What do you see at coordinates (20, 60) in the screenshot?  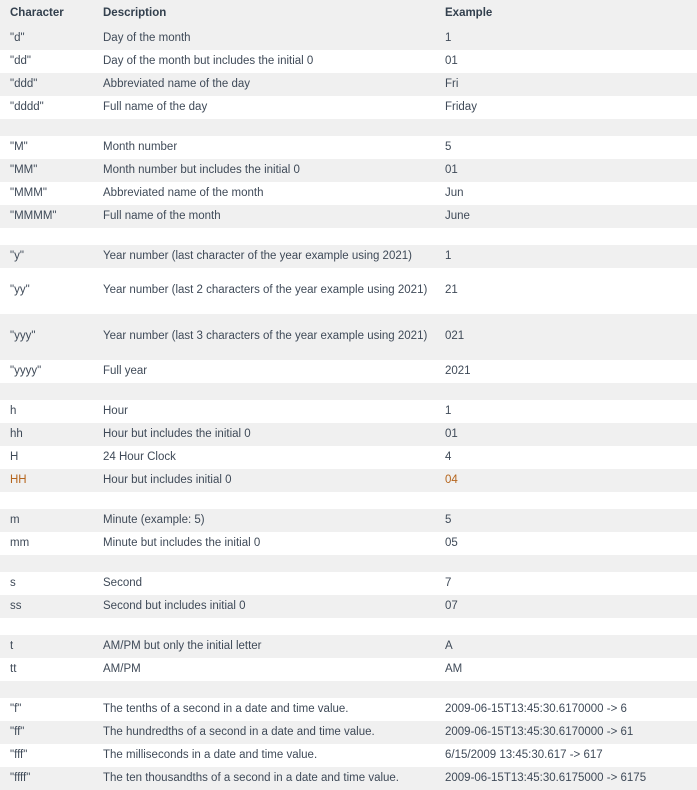 I see `cell-character: "dd"` at bounding box center [20, 60].